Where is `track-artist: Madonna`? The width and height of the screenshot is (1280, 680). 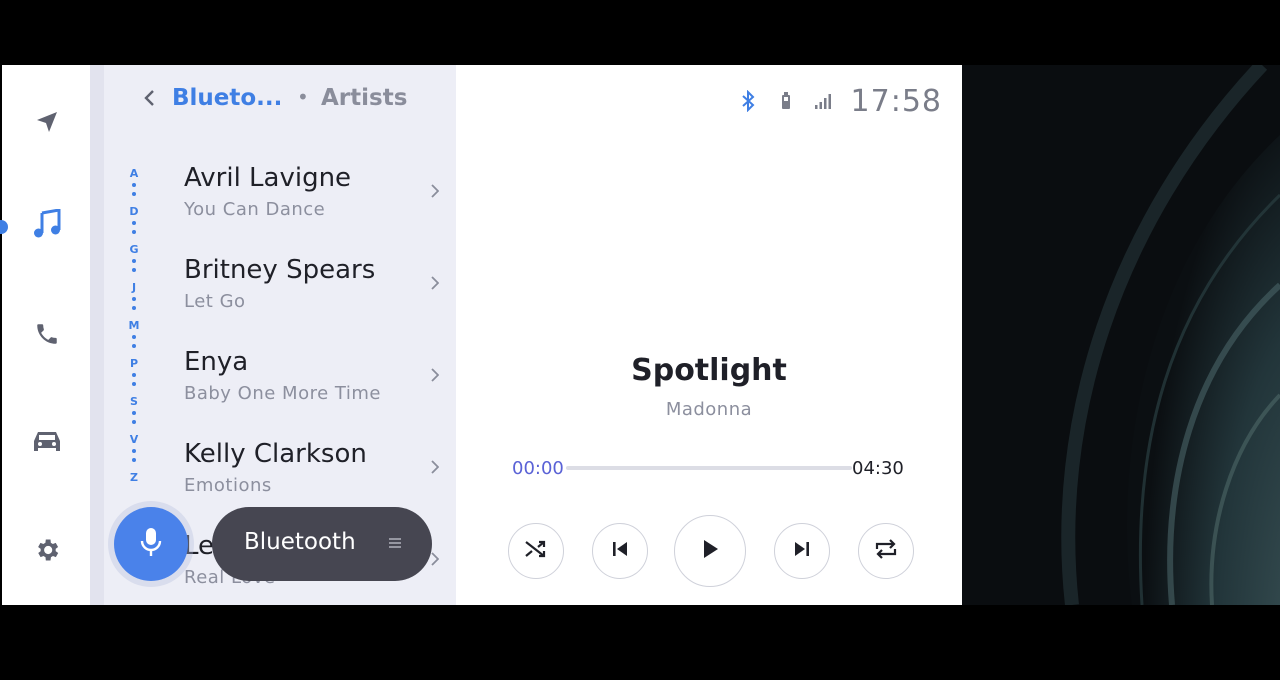 track-artist: Madonna is located at coordinates (709, 409).